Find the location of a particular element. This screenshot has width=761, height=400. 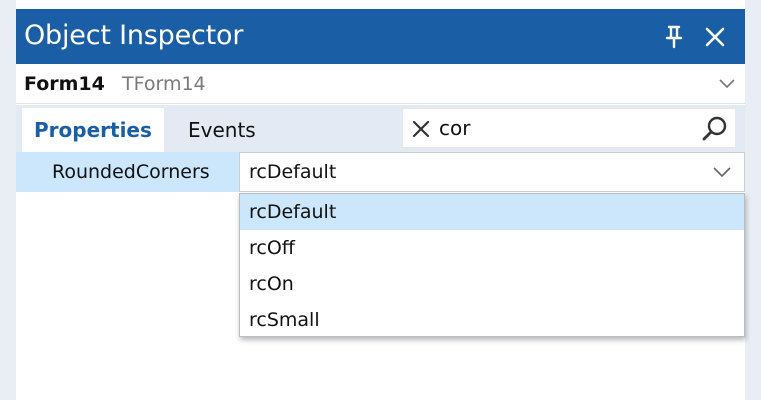

property-row: RoundedCorners rcDefault is located at coordinates (380, 172).